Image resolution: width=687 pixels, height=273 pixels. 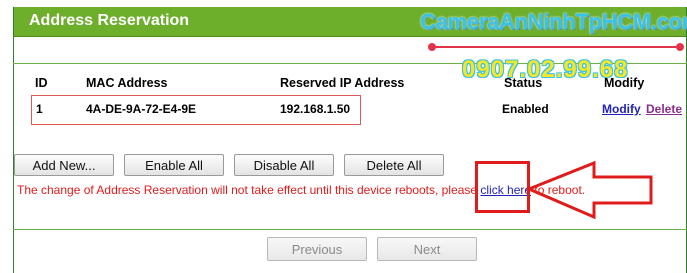 What do you see at coordinates (545, 69) in the screenshot?
I see `watermark-phone: 0907.02.99.68` at bounding box center [545, 69].